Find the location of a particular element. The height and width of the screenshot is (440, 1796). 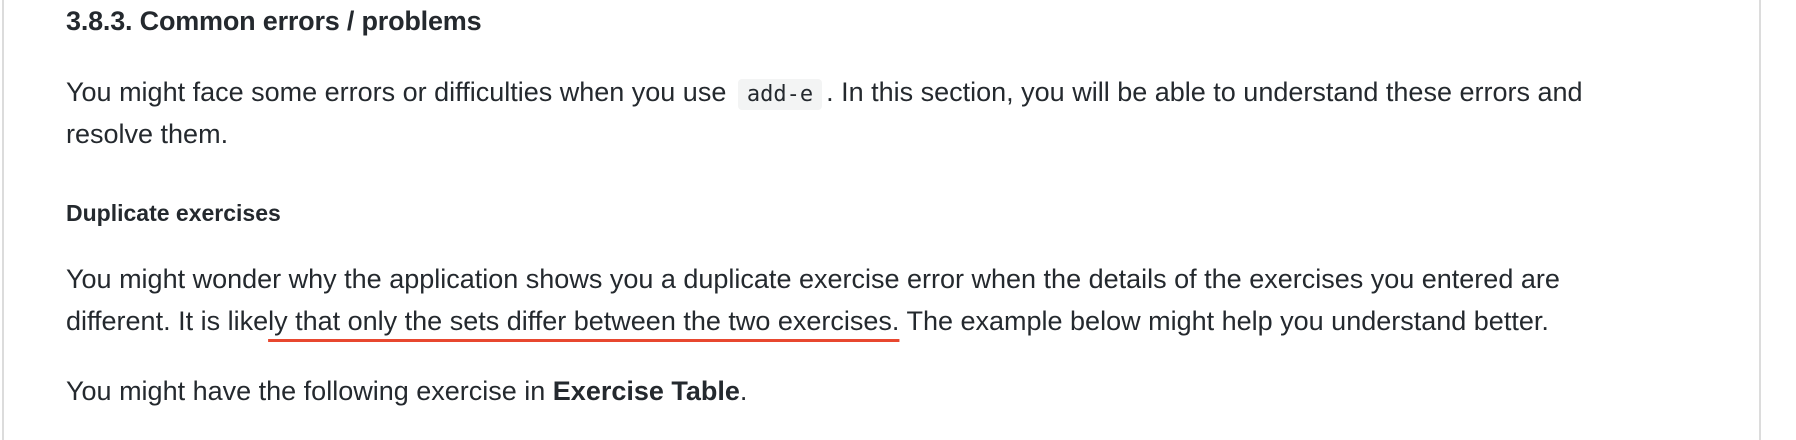

intro-paragraph-line-2: resolve them. is located at coordinates (147, 134).